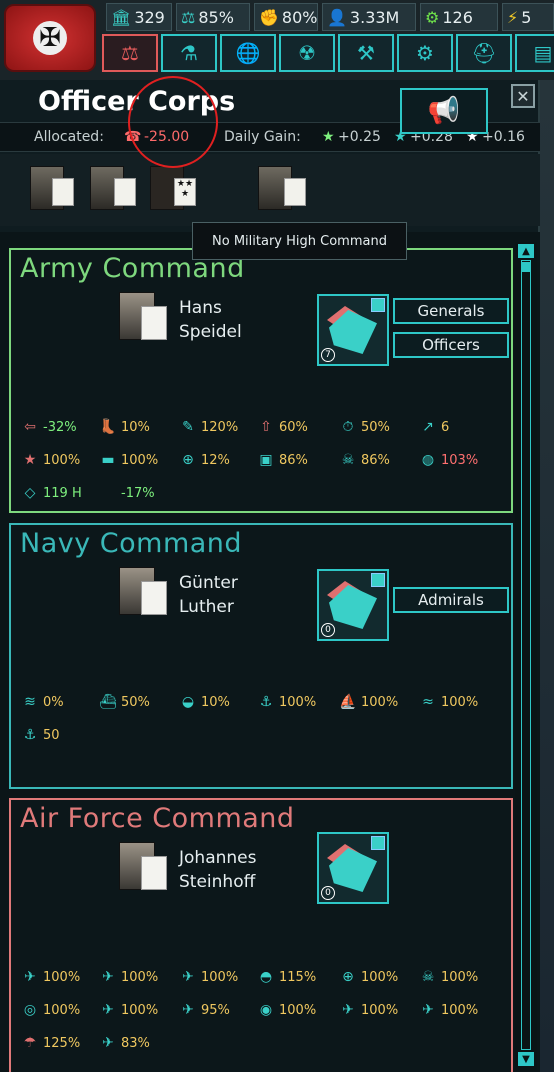  I want to click on army-doctrine-box: 7, so click(353, 330).